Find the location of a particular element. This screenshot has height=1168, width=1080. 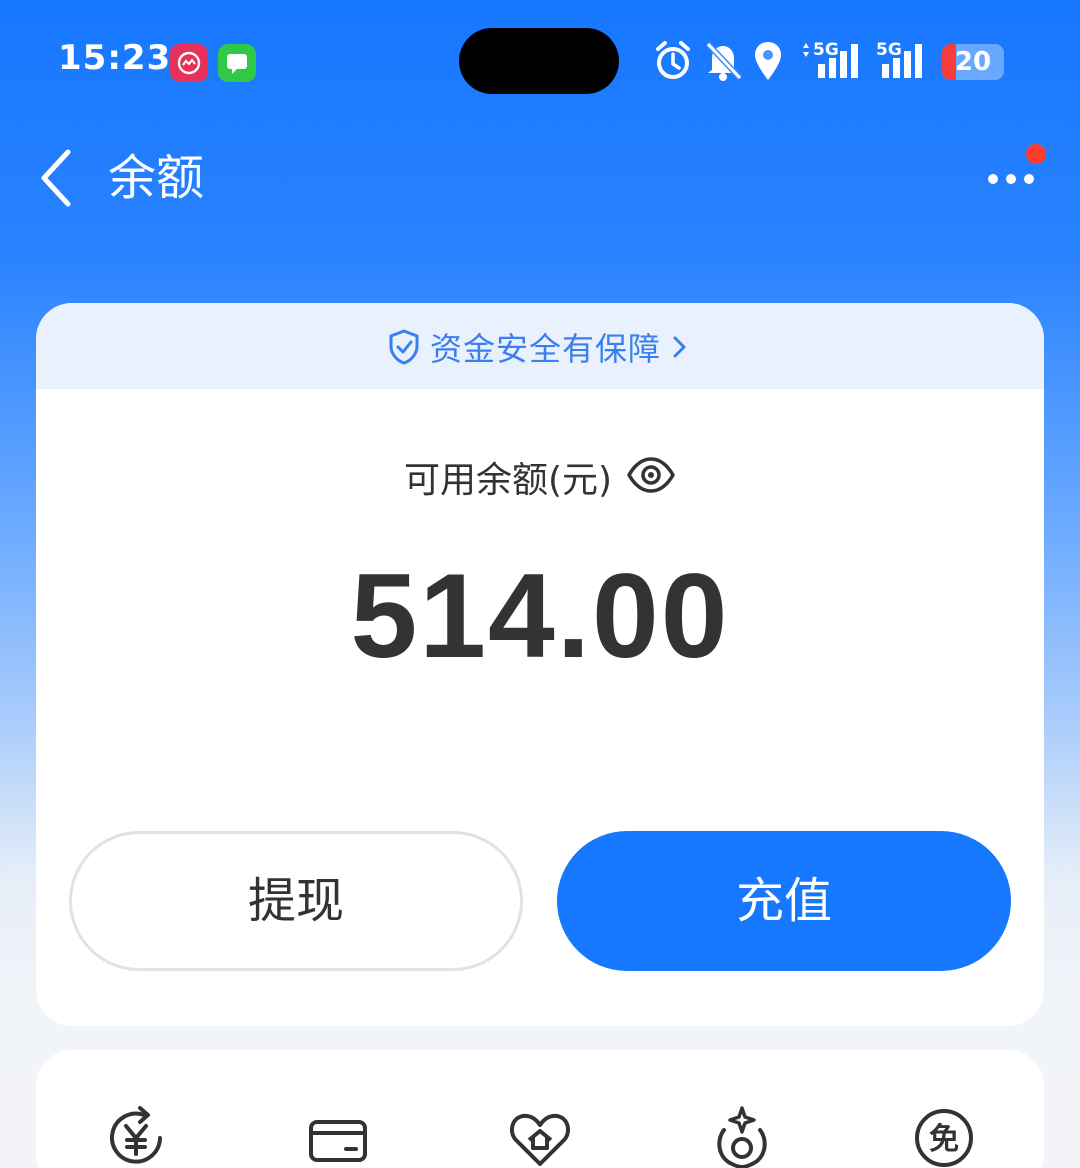

notification-dot is located at coordinates (1036, 154).